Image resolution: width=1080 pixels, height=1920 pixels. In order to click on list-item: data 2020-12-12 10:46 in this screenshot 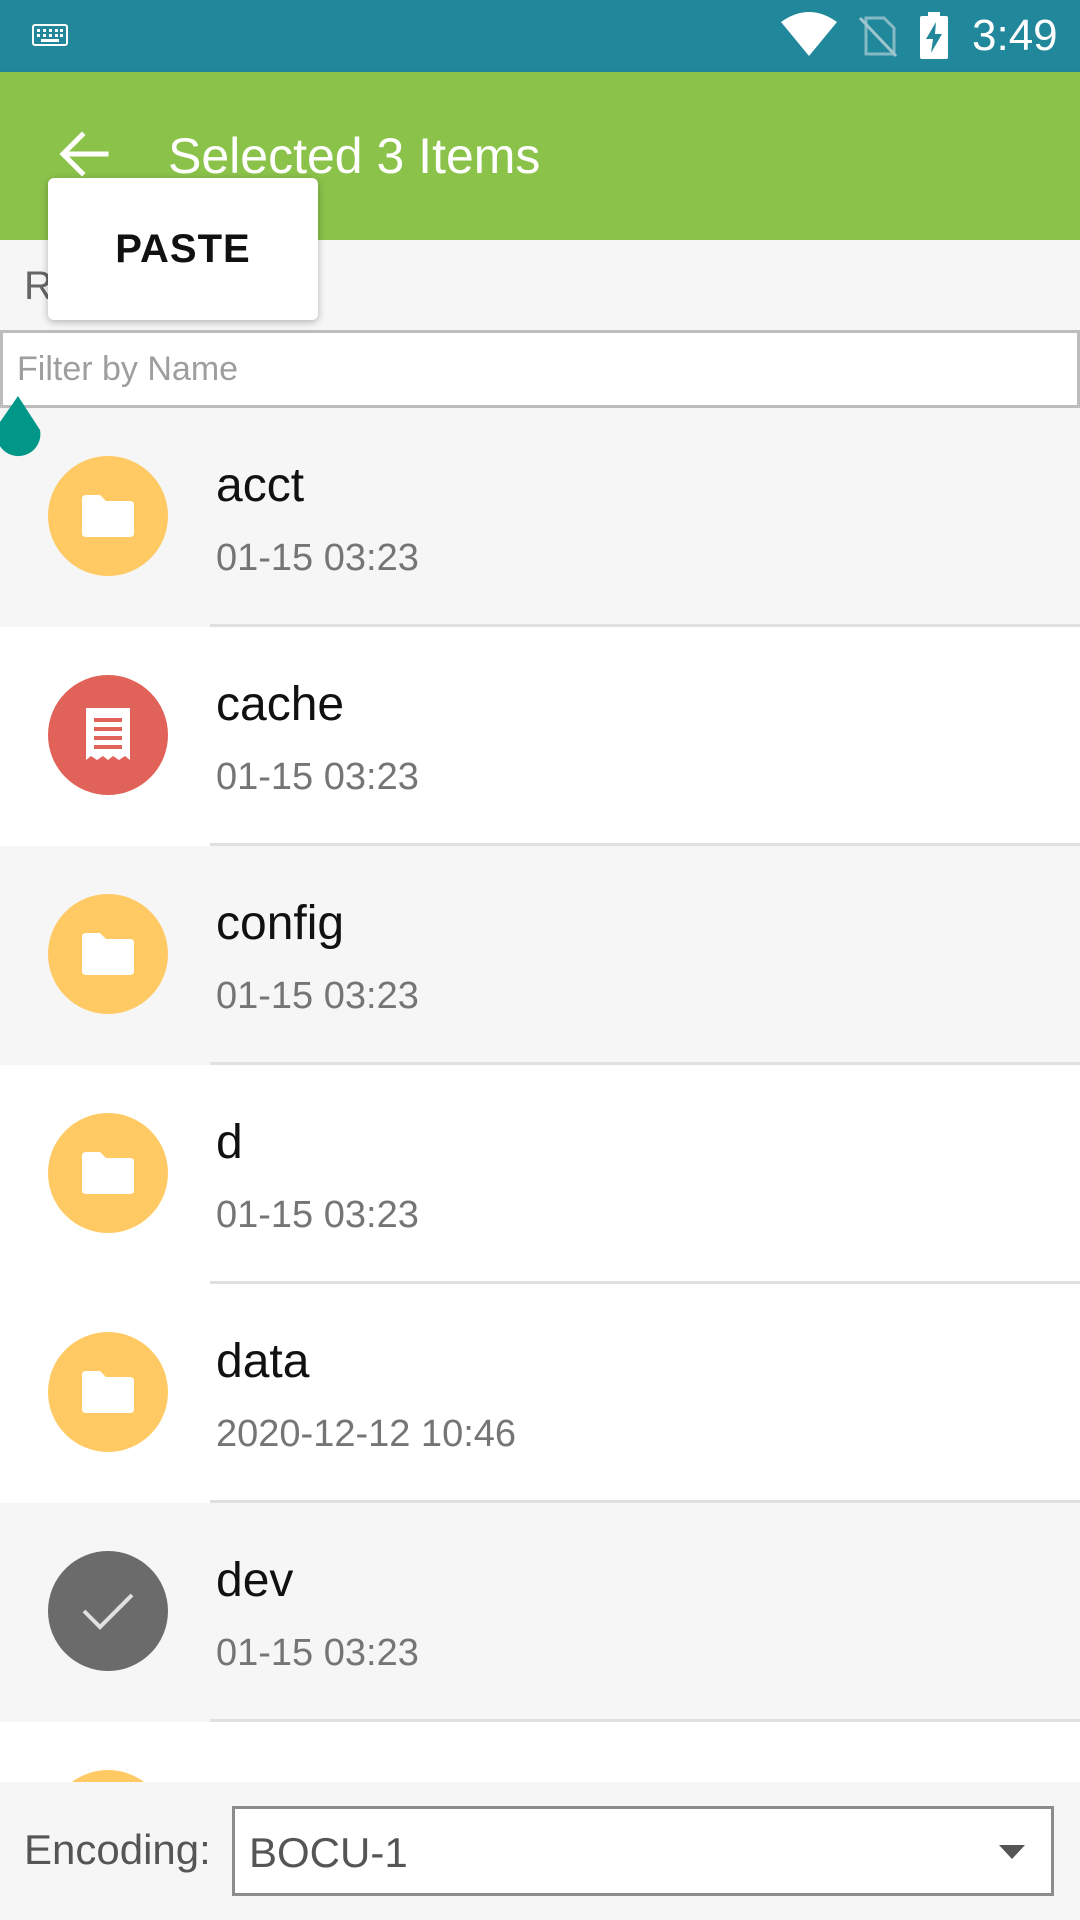, I will do `click(540, 1393)`.